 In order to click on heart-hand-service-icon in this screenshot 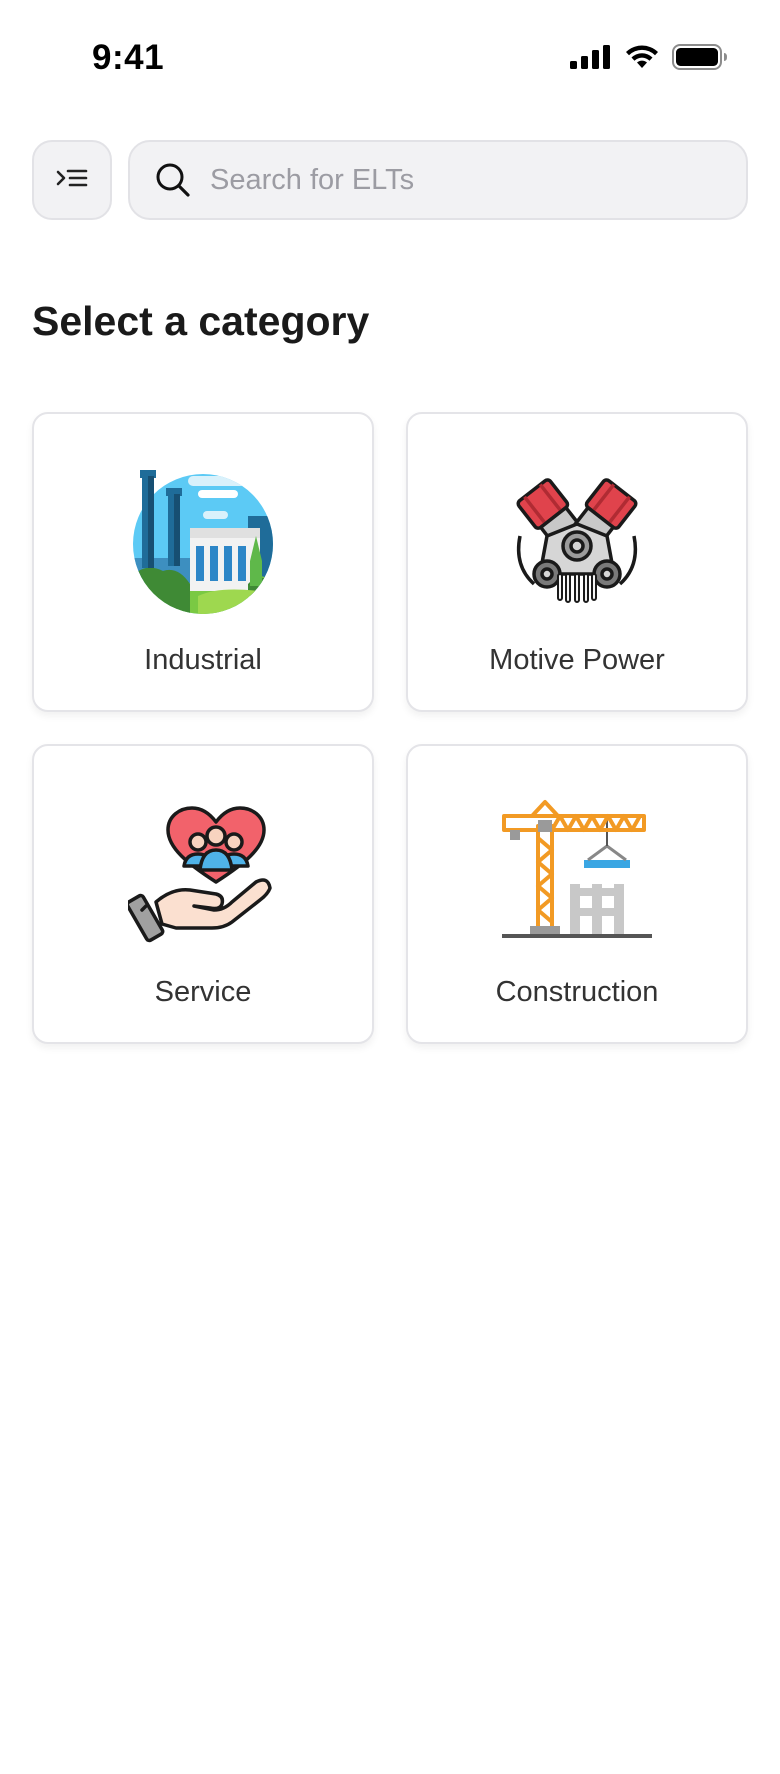, I will do `click(203, 873)`.